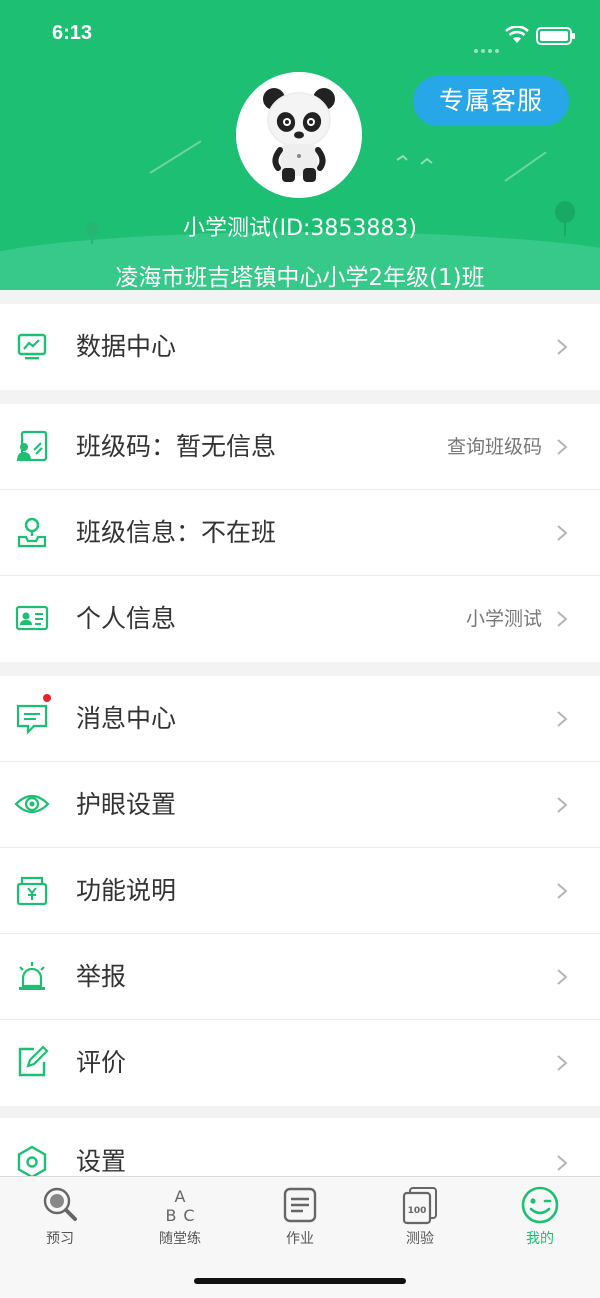 This screenshot has height=1298, width=600. I want to click on school-class: 凌海市班吉塔镇中心小学2年级(1)班, so click(300, 277).